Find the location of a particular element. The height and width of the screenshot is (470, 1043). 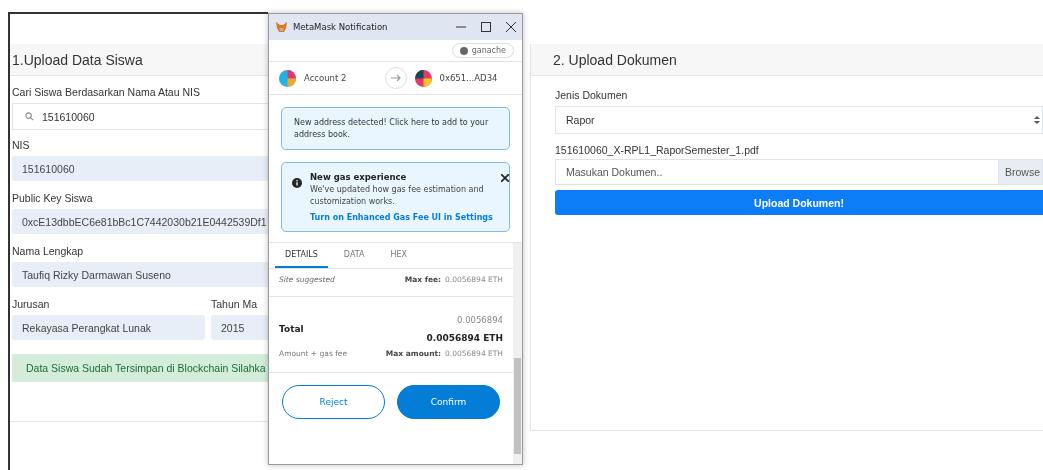

card-title: 1.Upload Data Siswa is located at coordinates (77, 59).